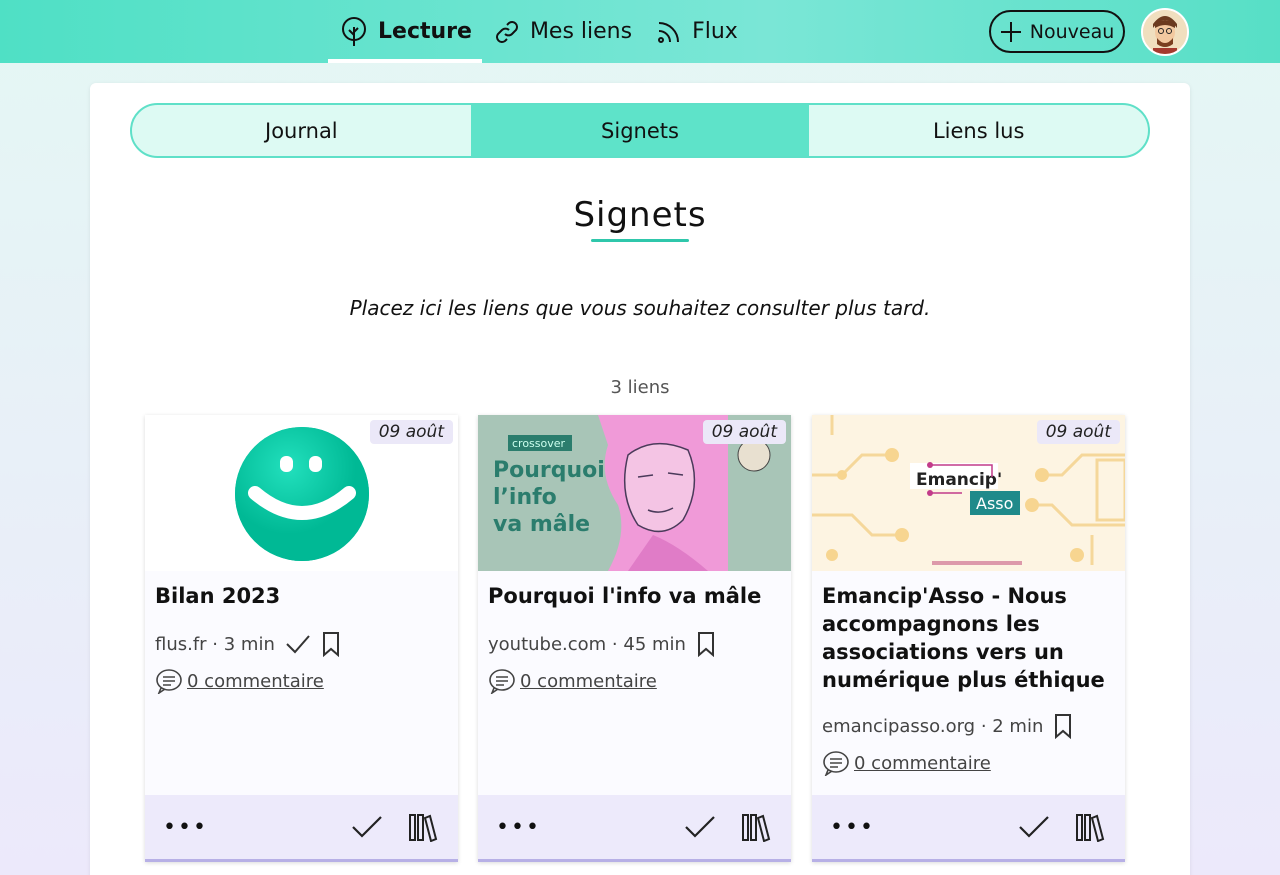 The height and width of the screenshot is (875, 1280). What do you see at coordinates (425, 31) in the screenshot?
I see `nav-item-label: Lecture` at bounding box center [425, 31].